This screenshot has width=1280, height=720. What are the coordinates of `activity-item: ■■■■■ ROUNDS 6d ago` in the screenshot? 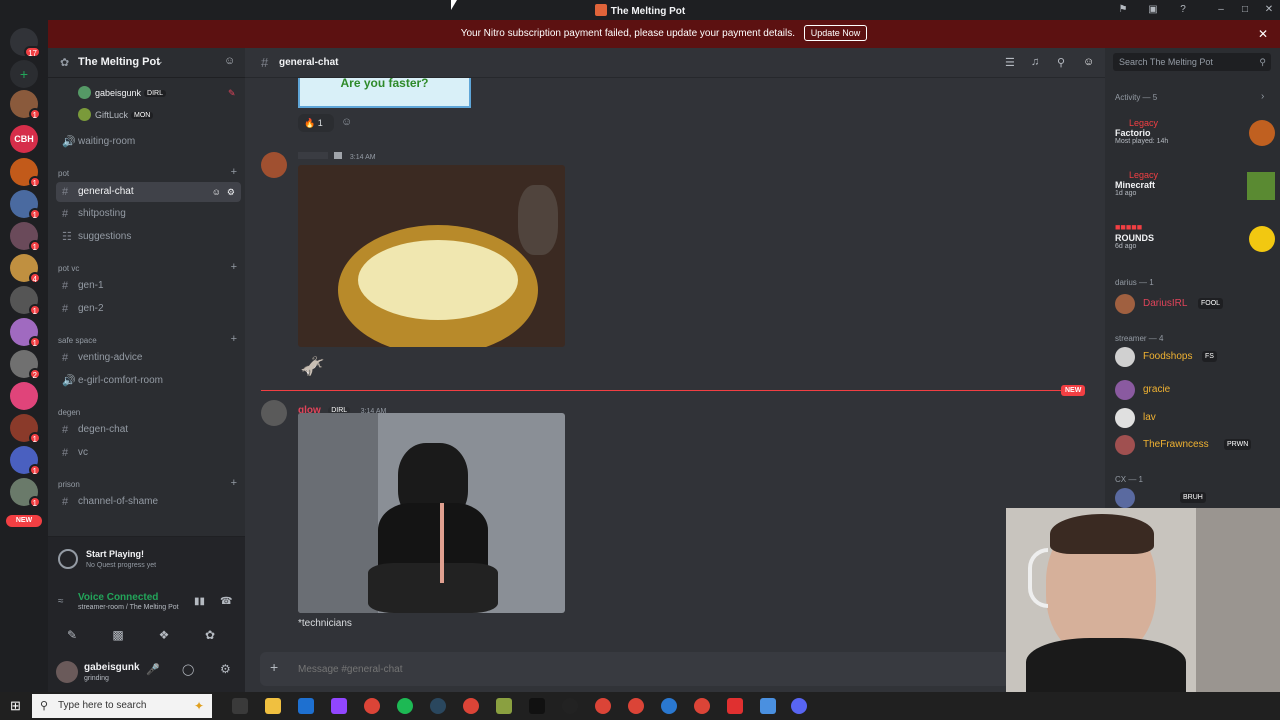 It's located at (1195, 242).